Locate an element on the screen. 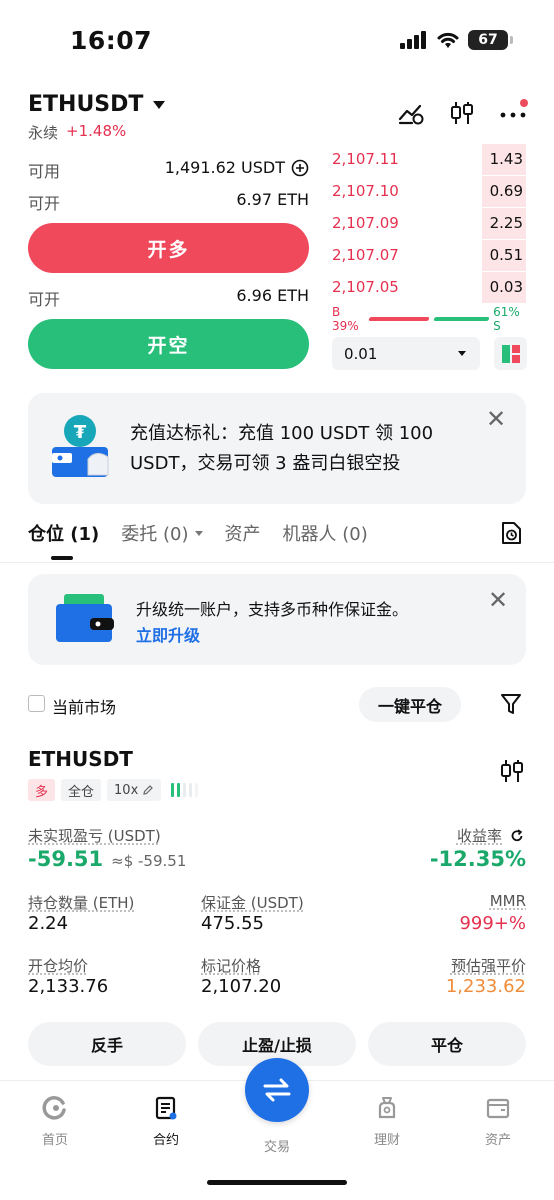 The width and height of the screenshot is (554, 1200). liq-price-label: 预估强平价 is located at coordinates (488, 965).